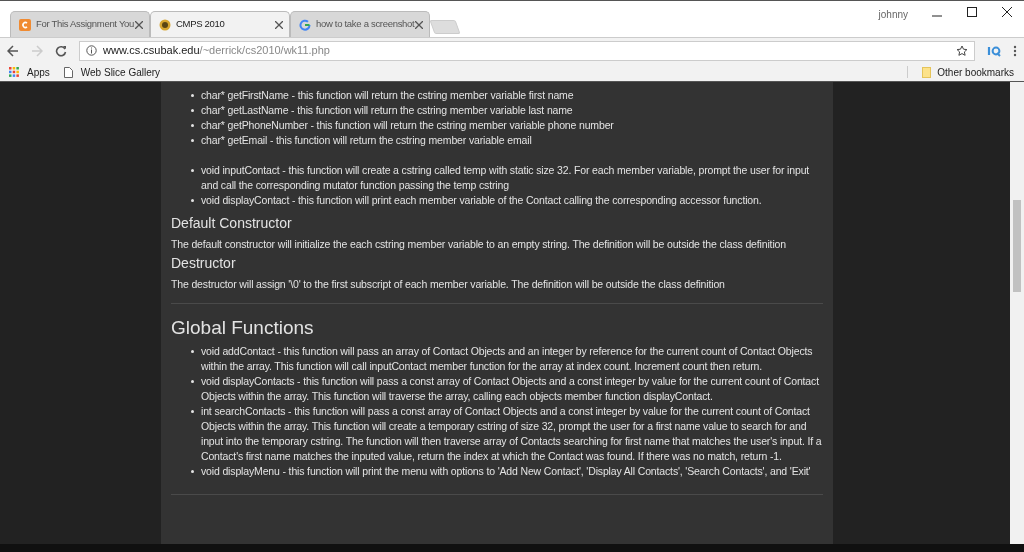  I want to click on list-item-text: void displayContact - this function will print each member variable of the Contact calling the corresponding accessor function., so click(481, 200).